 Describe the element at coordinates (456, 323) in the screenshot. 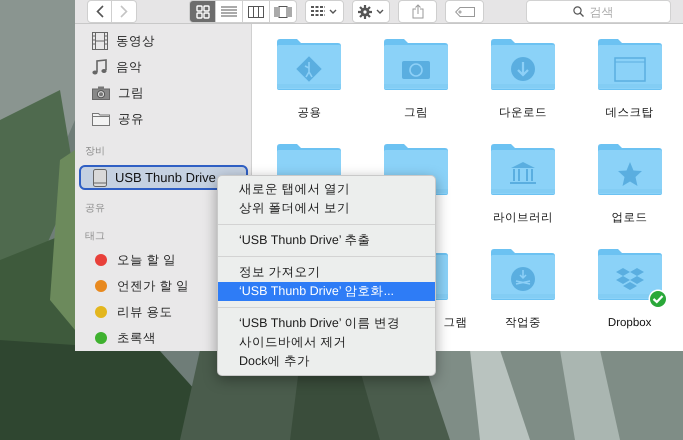

I see `folder-name: 그램` at that location.